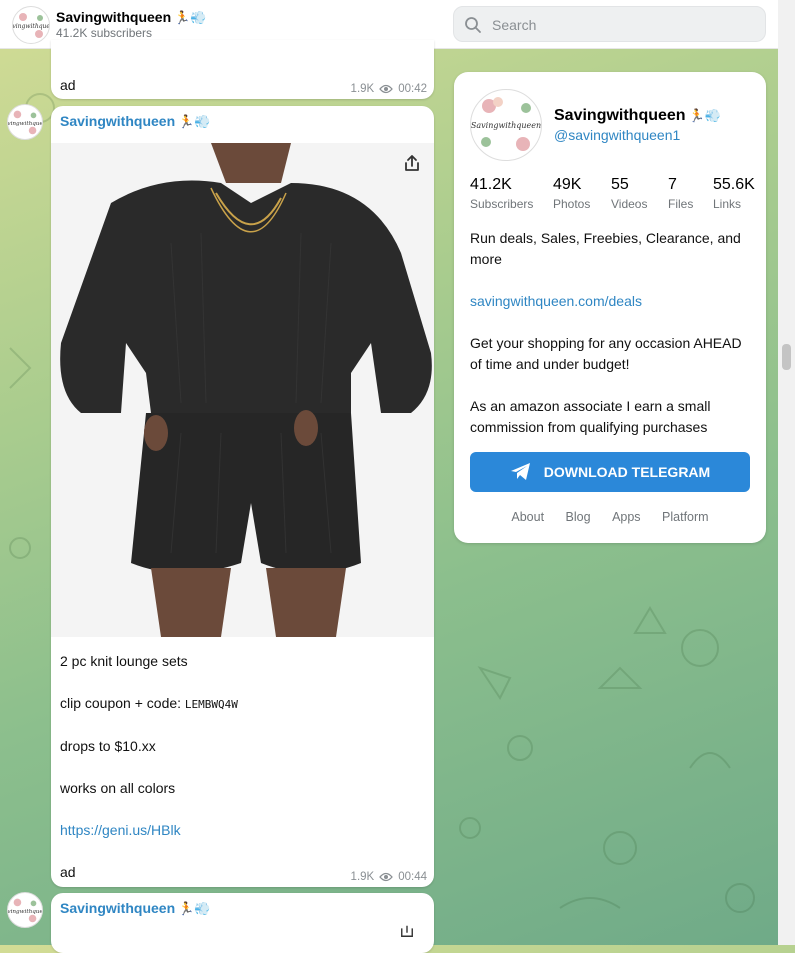  Describe the element at coordinates (622, 25) in the screenshot. I see `search-input` at that location.